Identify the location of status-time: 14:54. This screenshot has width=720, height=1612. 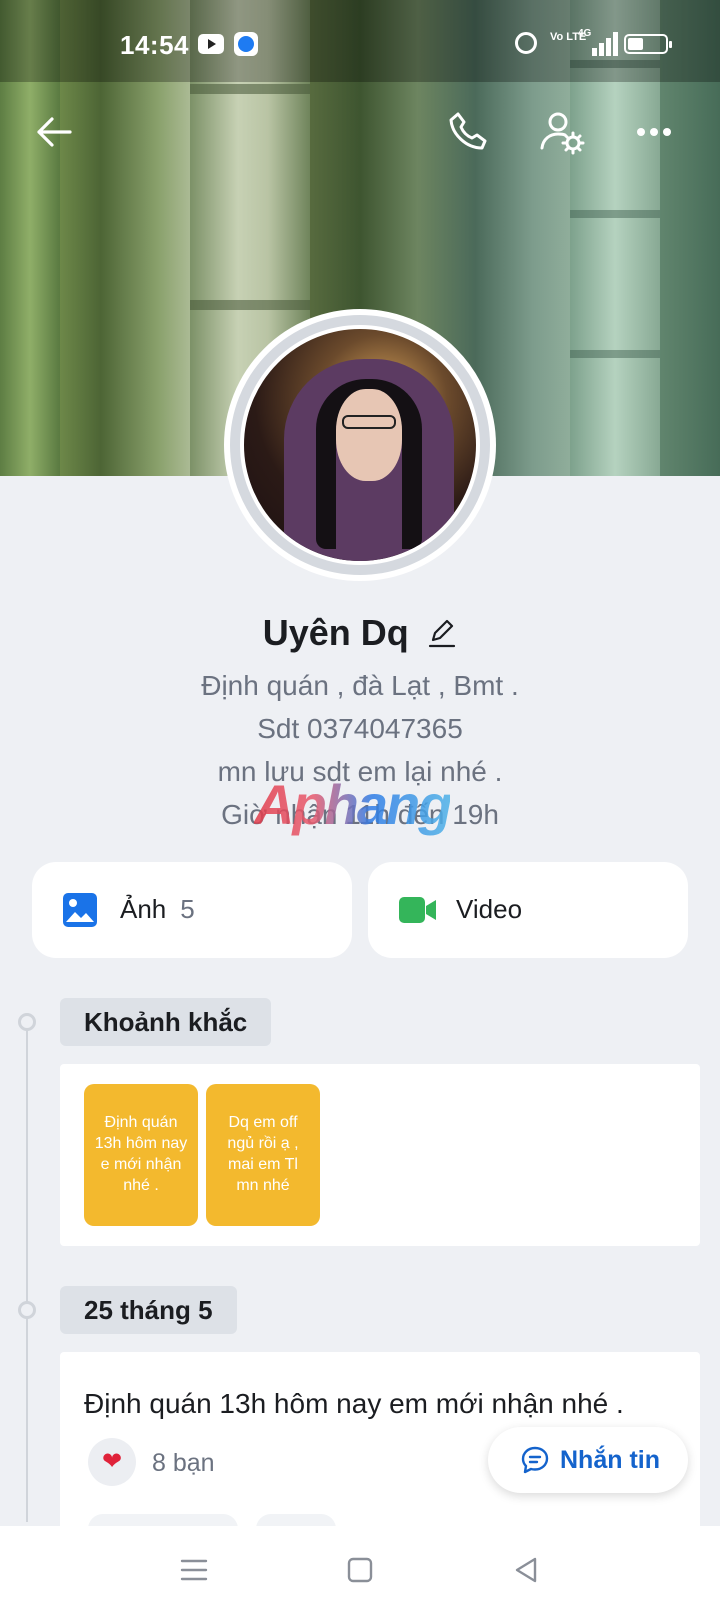
(154, 45).